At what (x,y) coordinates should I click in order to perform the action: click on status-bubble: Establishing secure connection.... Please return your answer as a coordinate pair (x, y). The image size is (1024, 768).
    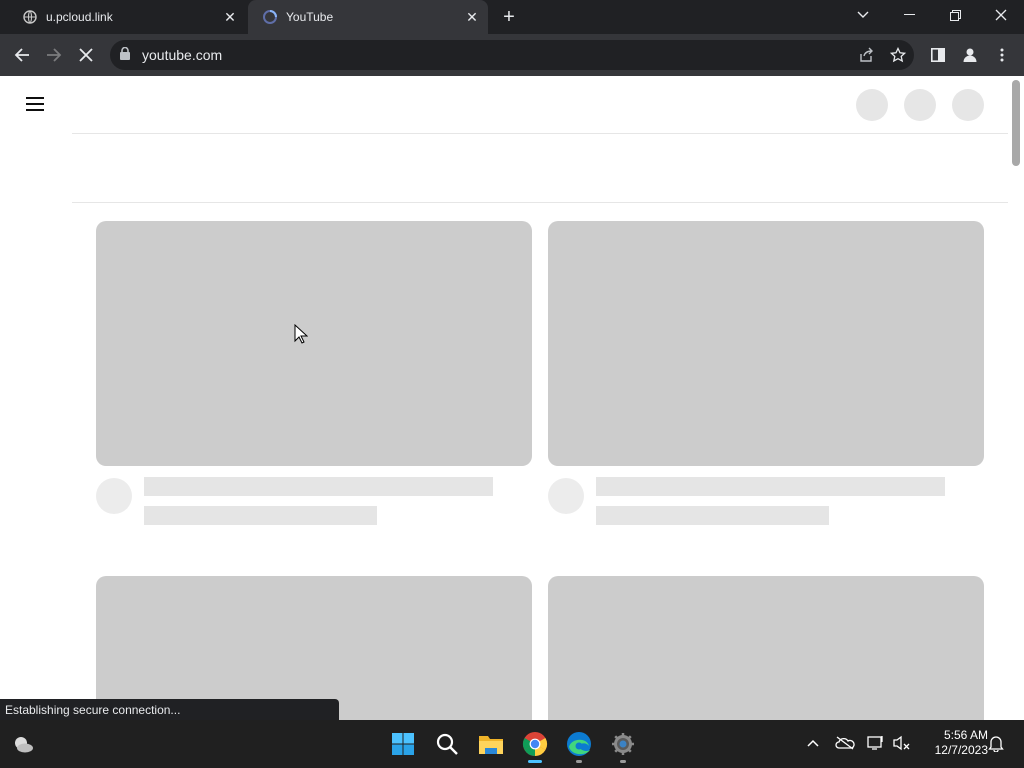
    Looking at the image, I should click on (169, 709).